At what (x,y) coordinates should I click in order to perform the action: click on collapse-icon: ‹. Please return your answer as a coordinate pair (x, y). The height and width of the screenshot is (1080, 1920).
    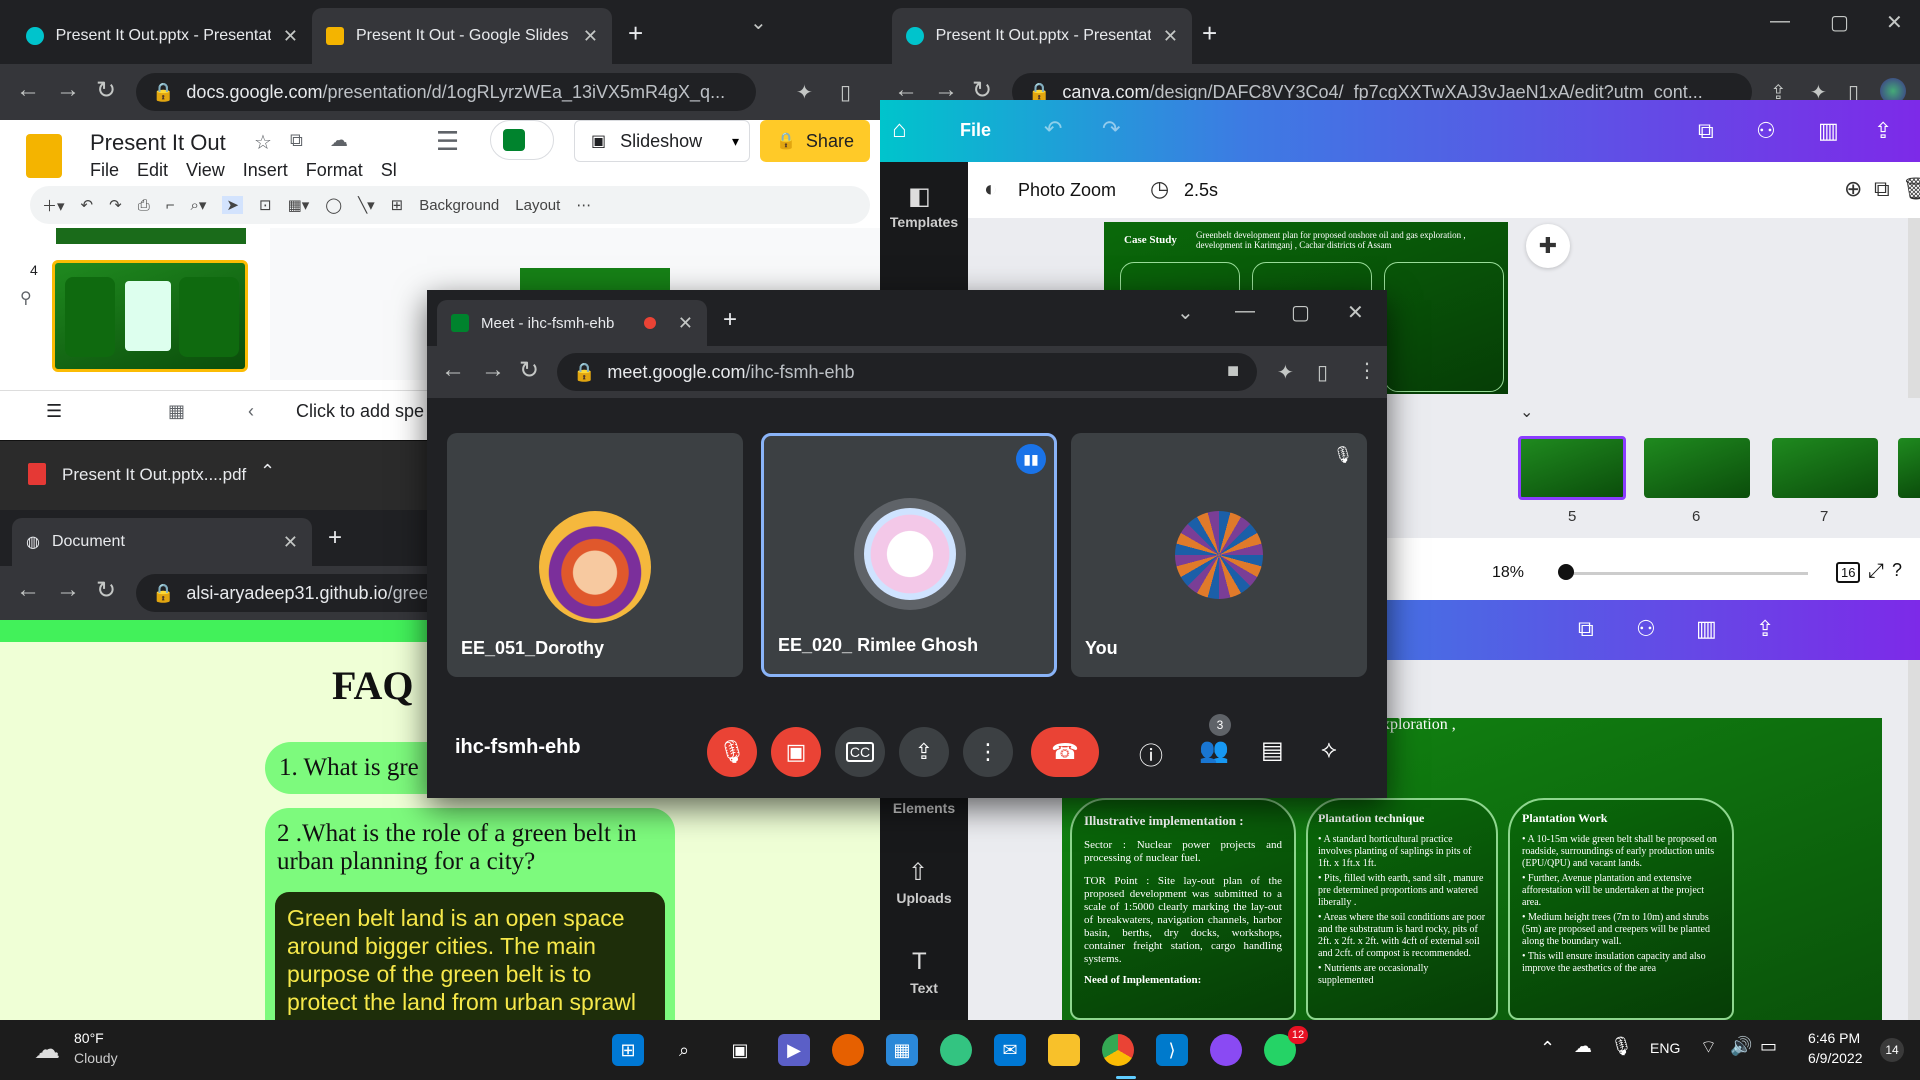
    Looking at the image, I should click on (251, 411).